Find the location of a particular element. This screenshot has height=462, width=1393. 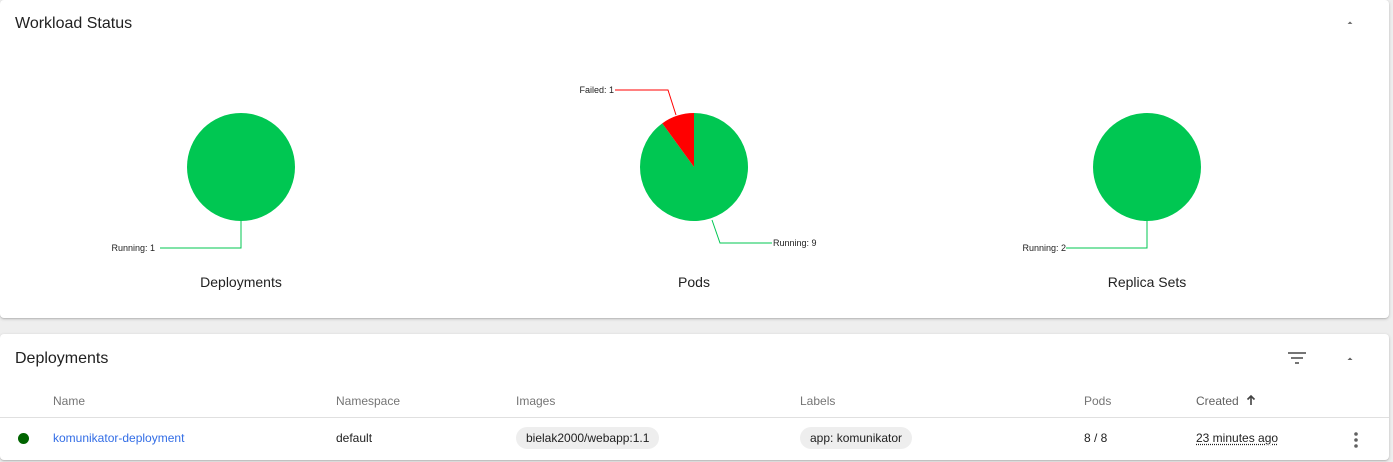

label-chip: app: komunikator is located at coordinates (856, 438).